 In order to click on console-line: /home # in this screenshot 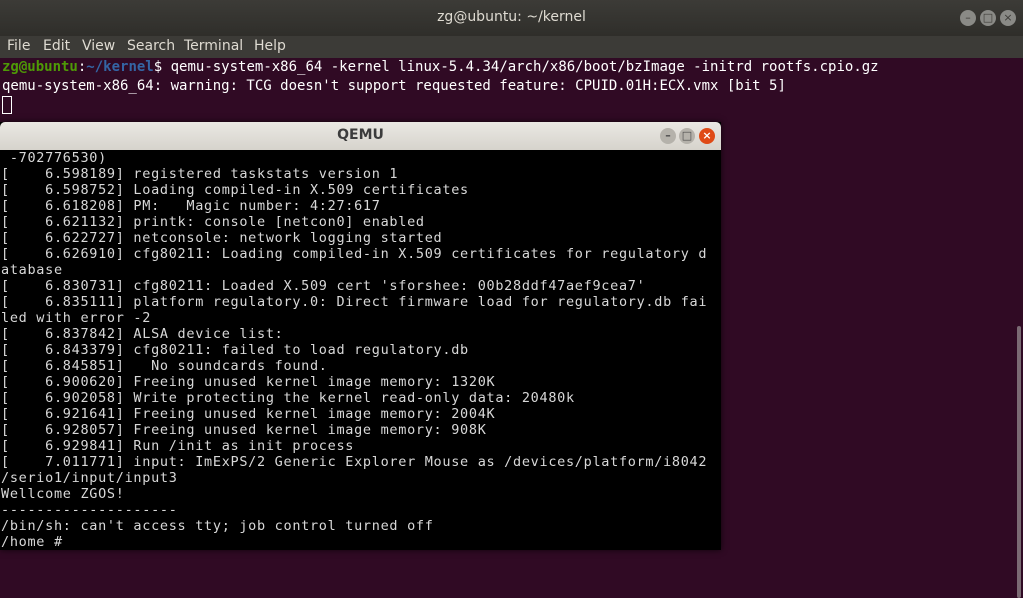, I will do `click(32, 542)`.